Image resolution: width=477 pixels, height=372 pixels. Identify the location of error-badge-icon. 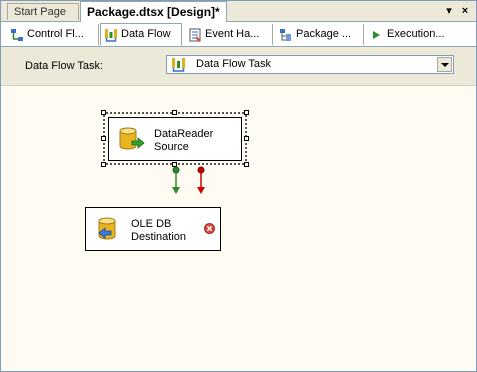
(209, 228).